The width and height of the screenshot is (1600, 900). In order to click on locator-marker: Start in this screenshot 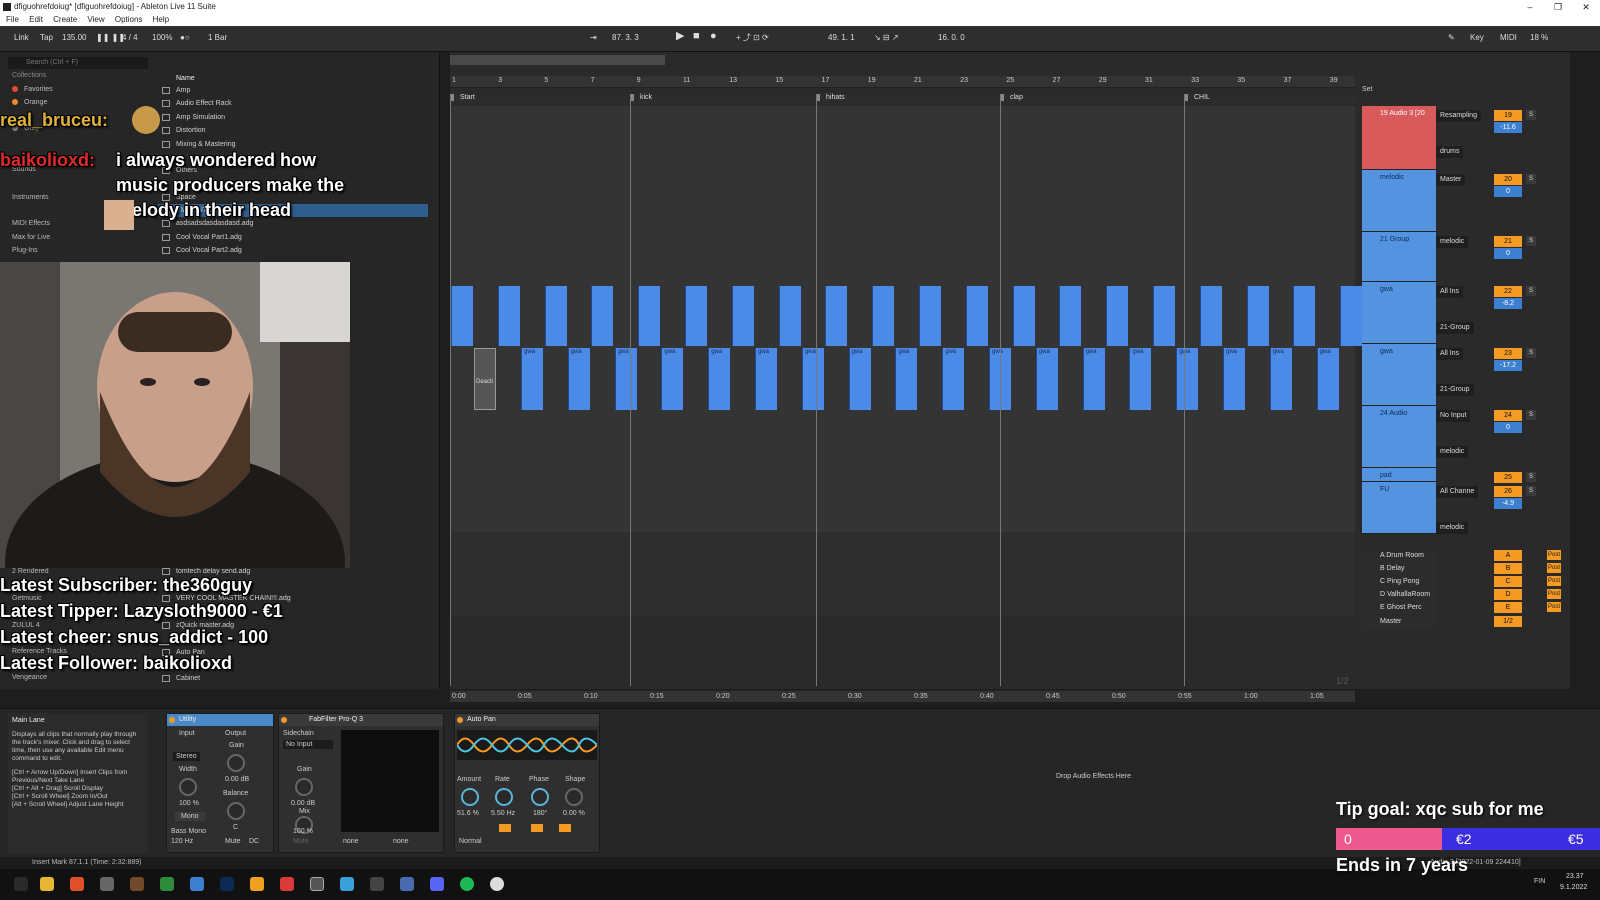, I will do `click(462, 97)`.